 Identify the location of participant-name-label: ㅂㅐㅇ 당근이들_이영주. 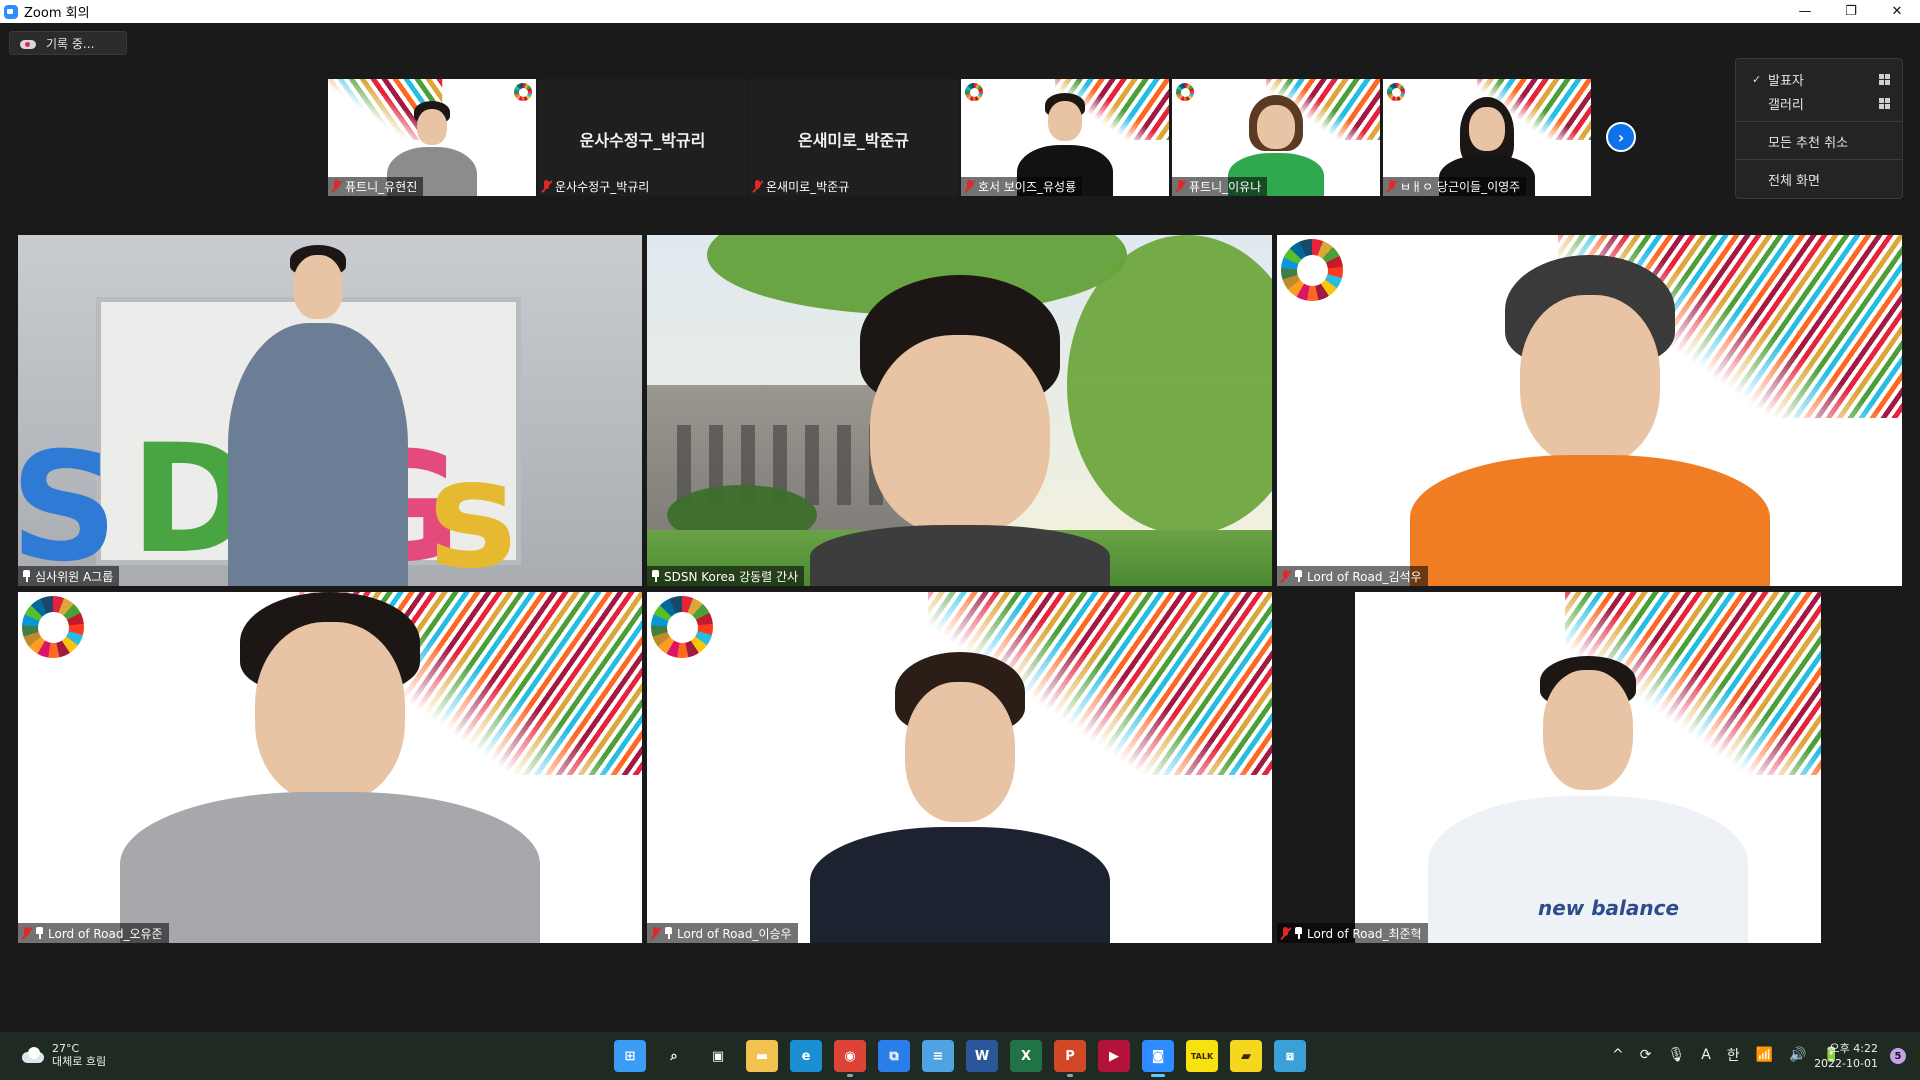
(1455, 186).